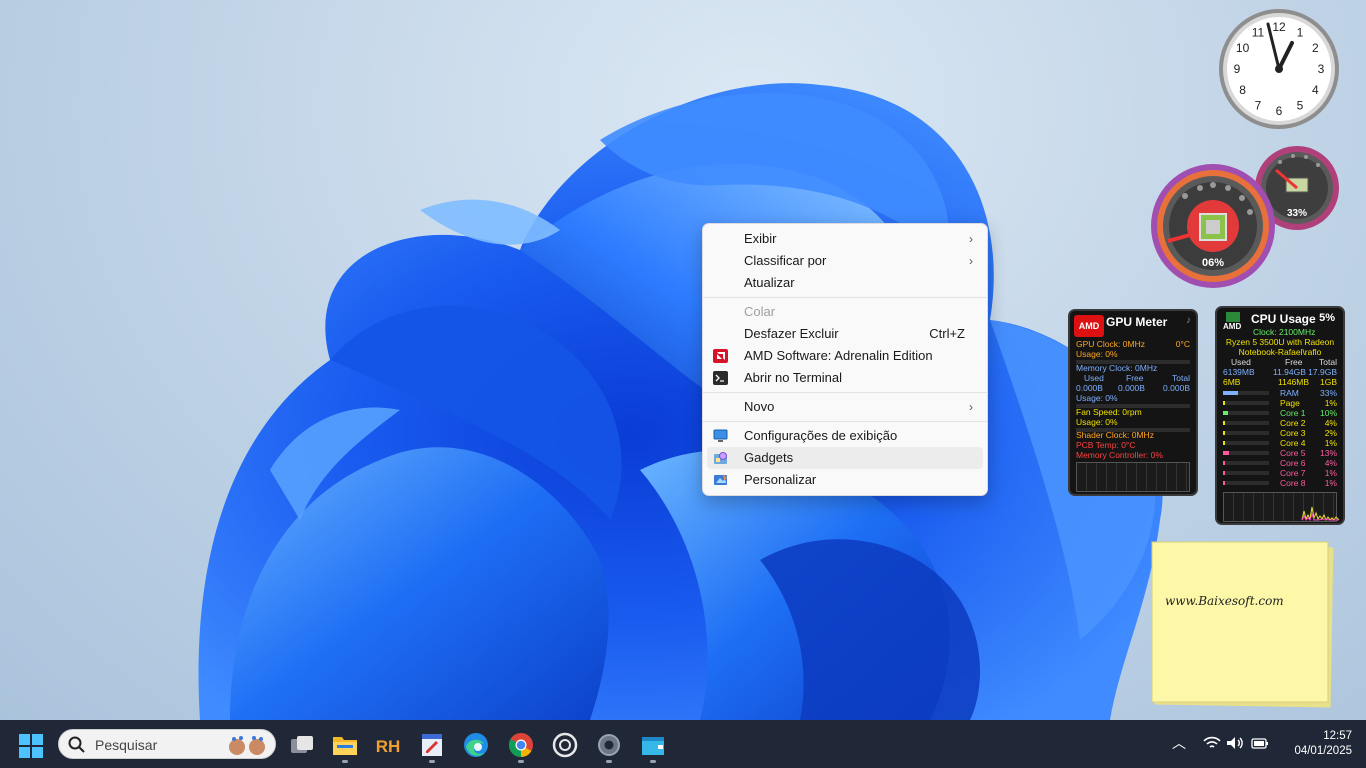  Describe the element at coordinates (1235, 743) in the screenshot. I see `volume-icon` at that location.